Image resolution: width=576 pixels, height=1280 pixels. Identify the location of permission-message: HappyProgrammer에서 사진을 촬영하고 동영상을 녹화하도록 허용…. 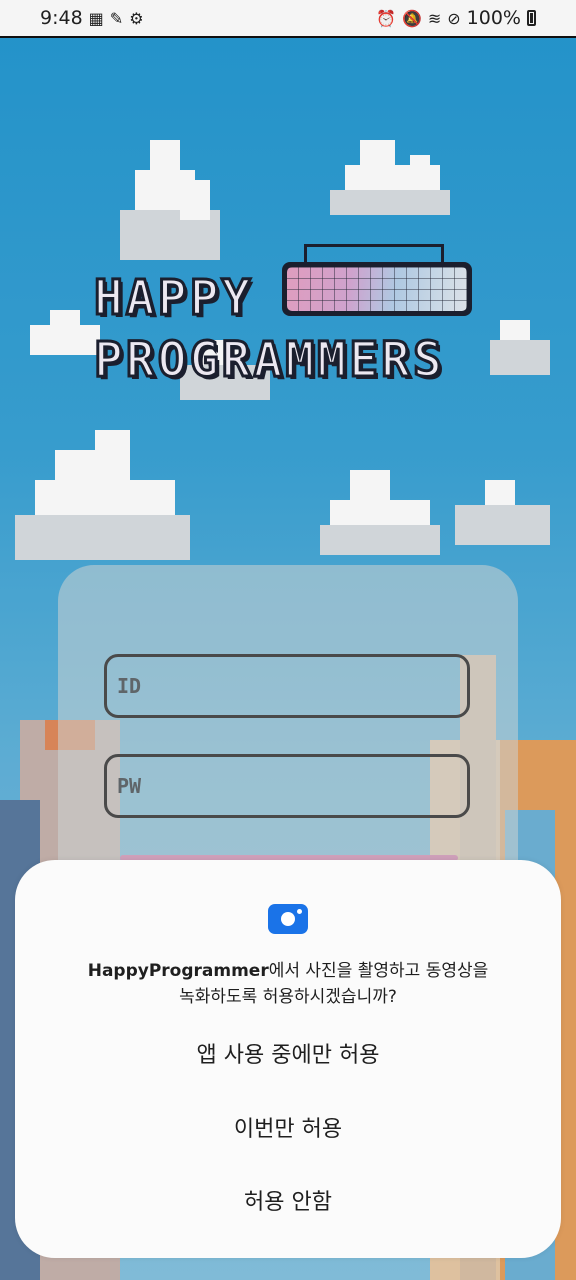
(288, 984).